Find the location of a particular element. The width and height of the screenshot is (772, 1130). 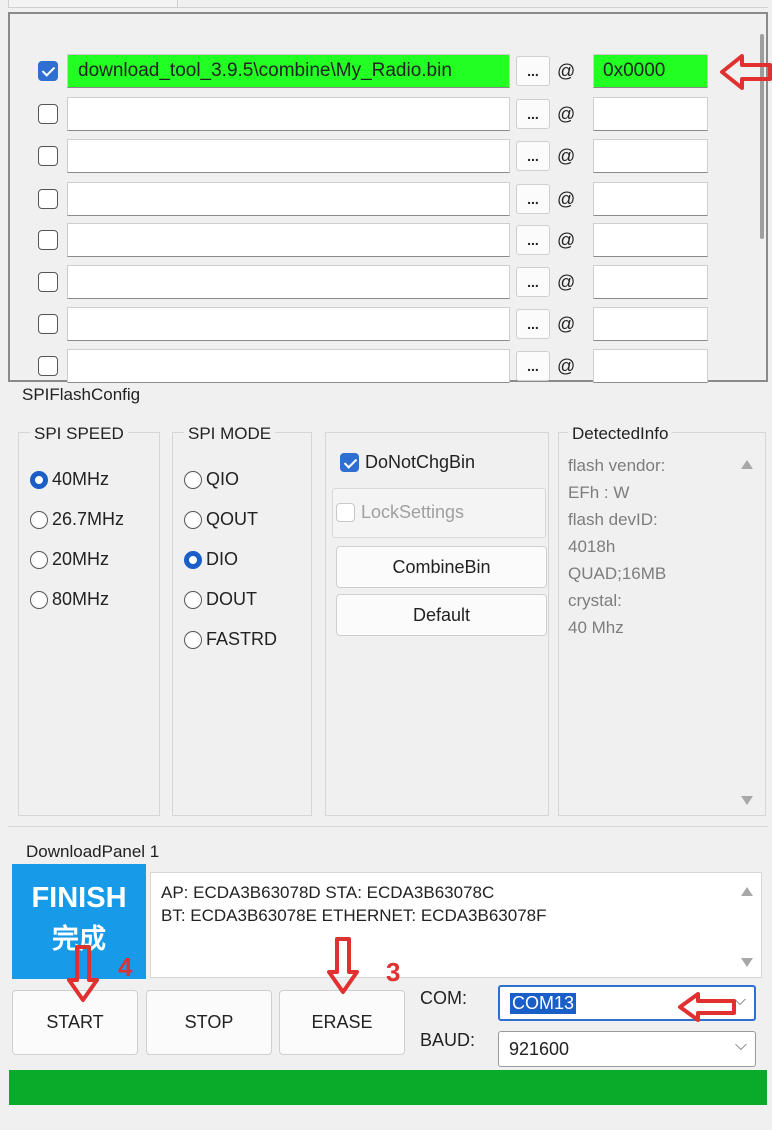

baud-value: 921600 is located at coordinates (539, 1049).